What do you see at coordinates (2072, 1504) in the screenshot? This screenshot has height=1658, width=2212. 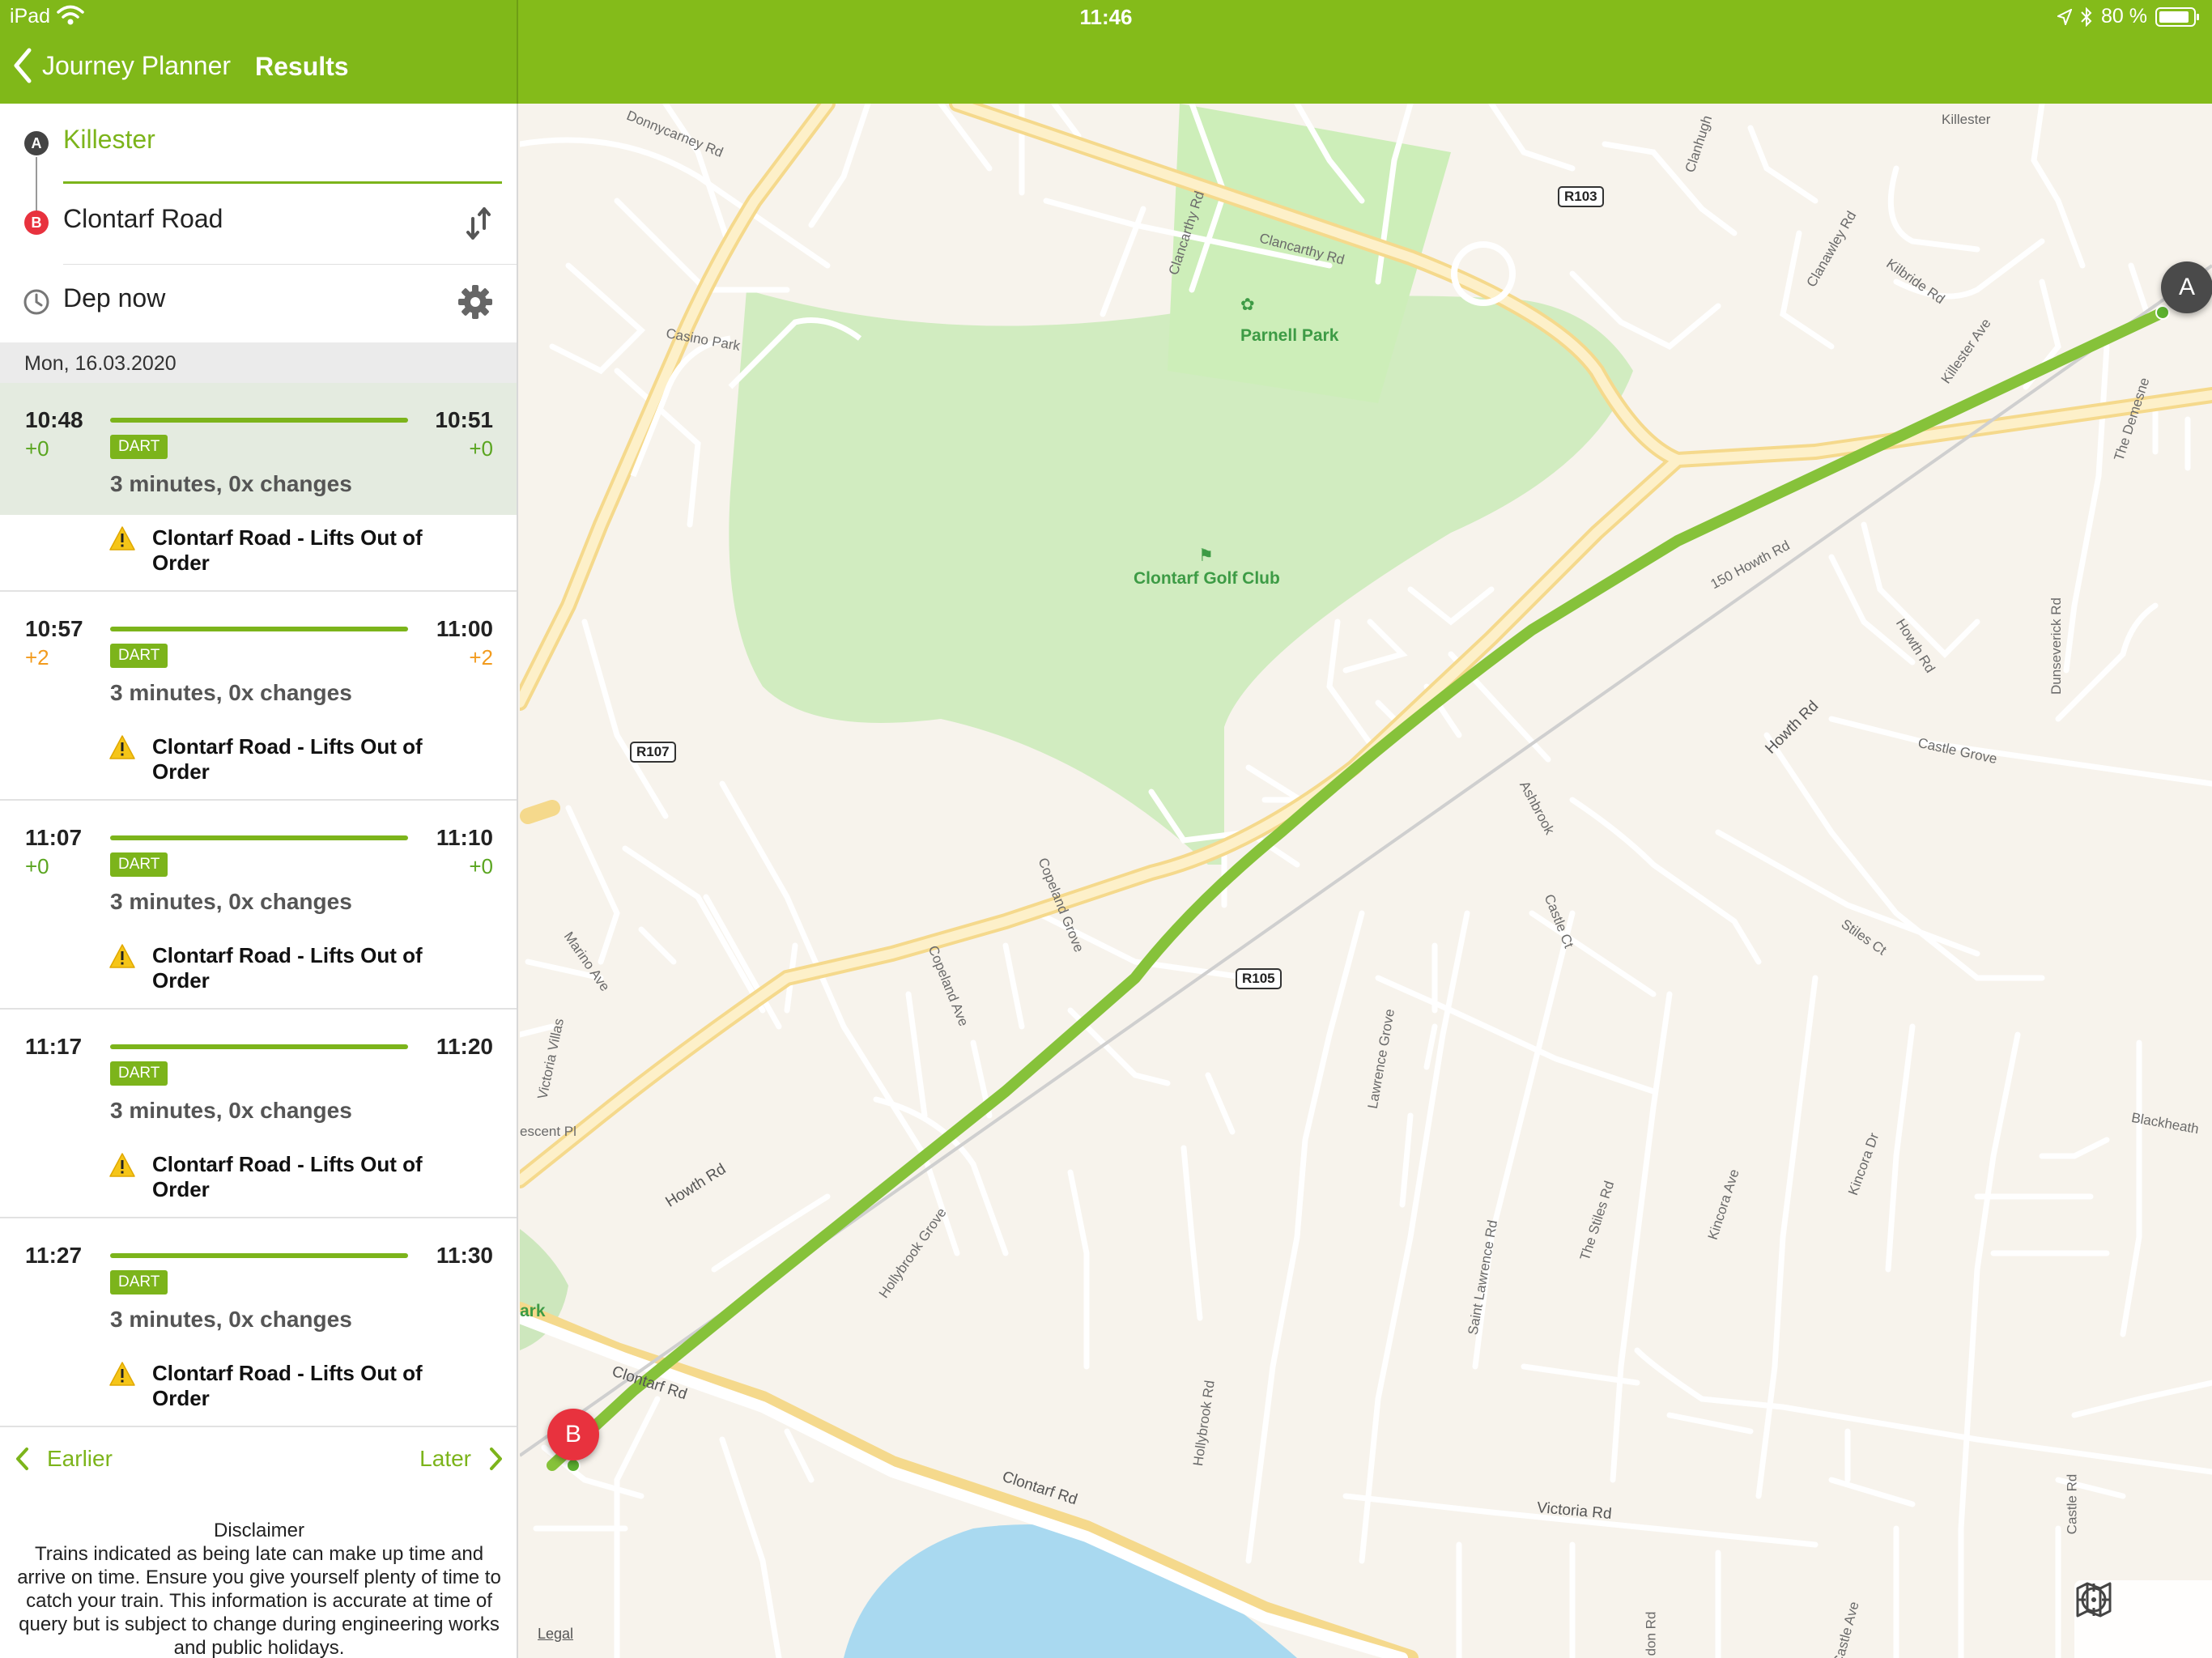 I see `map-label-road: Castle Rd` at bounding box center [2072, 1504].